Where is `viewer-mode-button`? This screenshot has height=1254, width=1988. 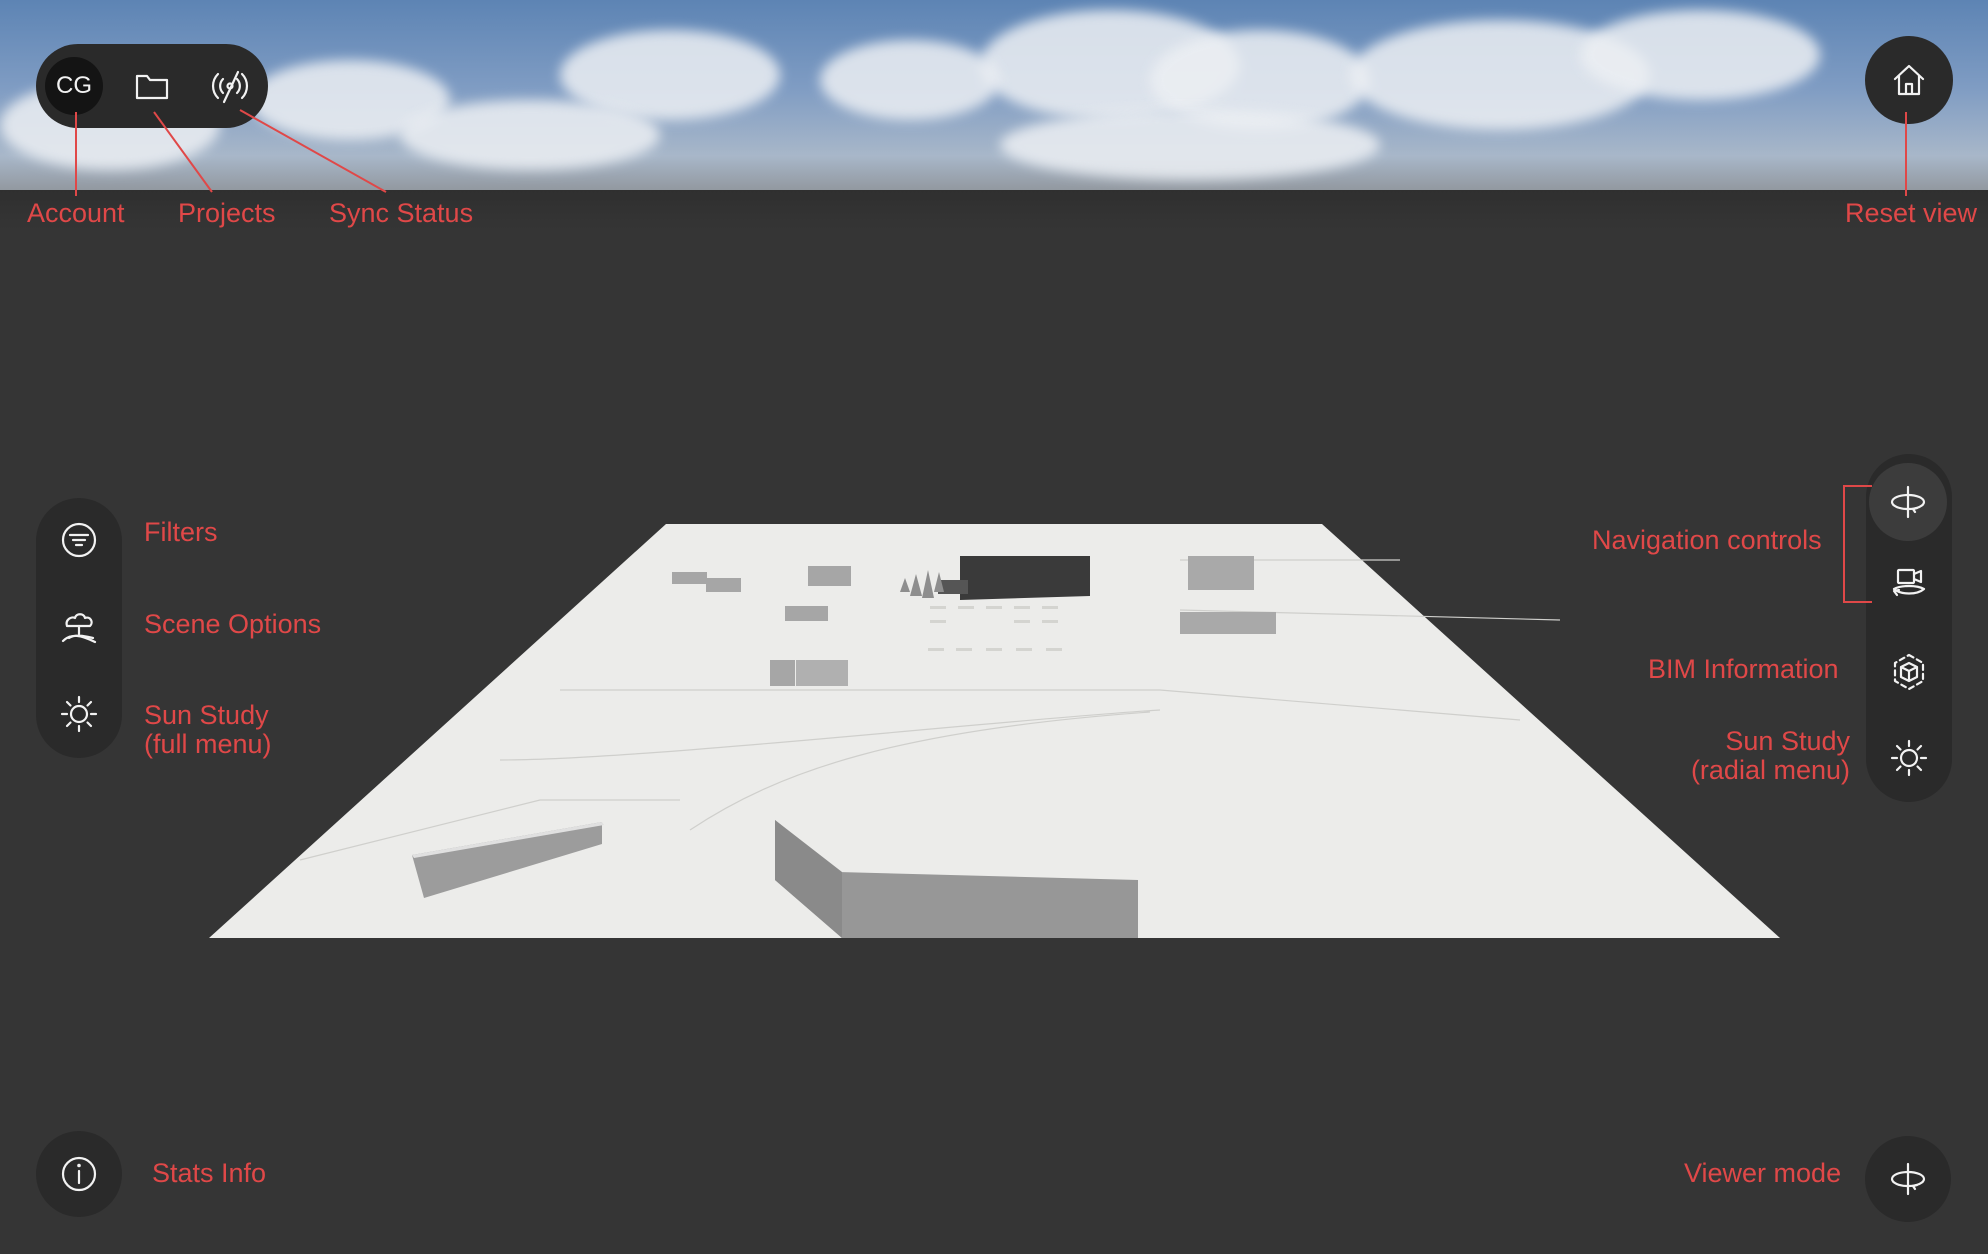 viewer-mode-button is located at coordinates (1908, 1179).